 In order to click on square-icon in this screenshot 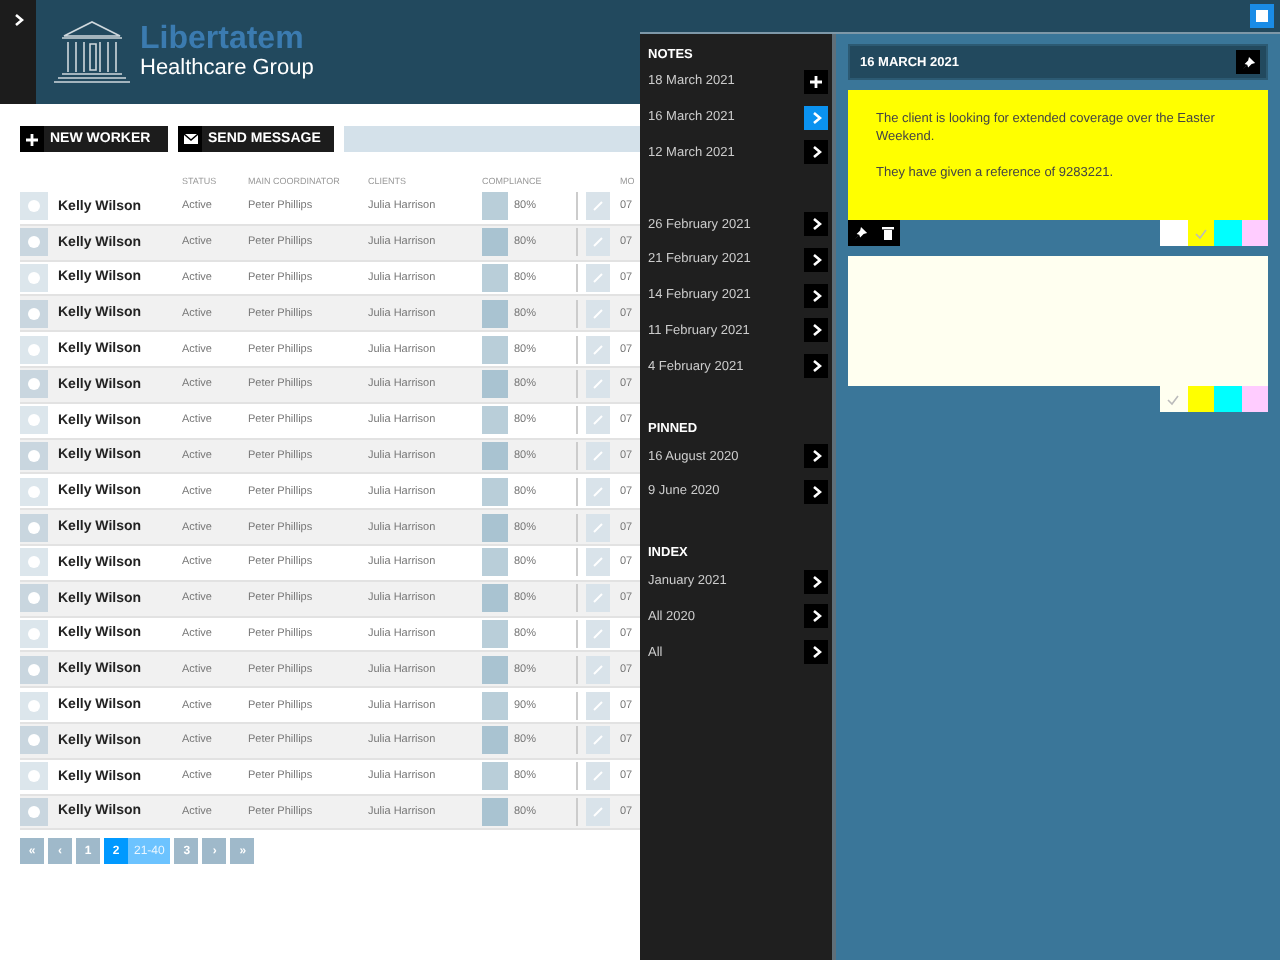, I will do `click(1262, 16)`.